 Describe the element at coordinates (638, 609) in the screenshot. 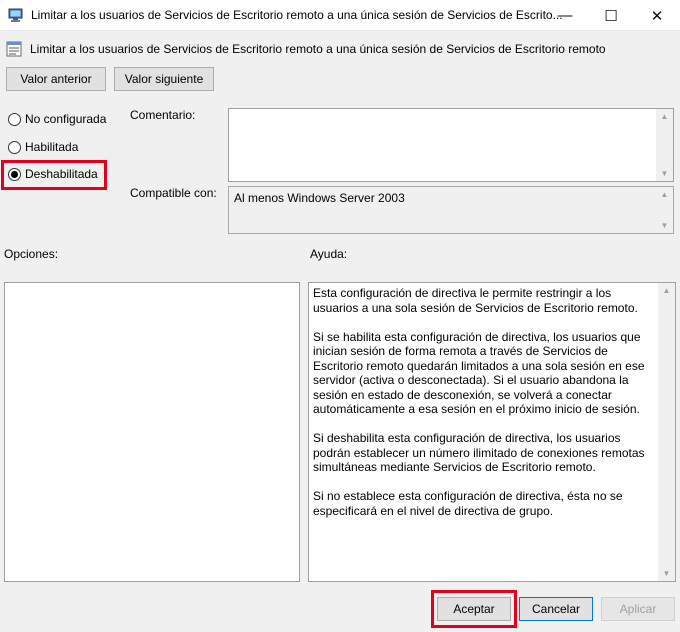

I see `apply-button: Aplicar` at that location.